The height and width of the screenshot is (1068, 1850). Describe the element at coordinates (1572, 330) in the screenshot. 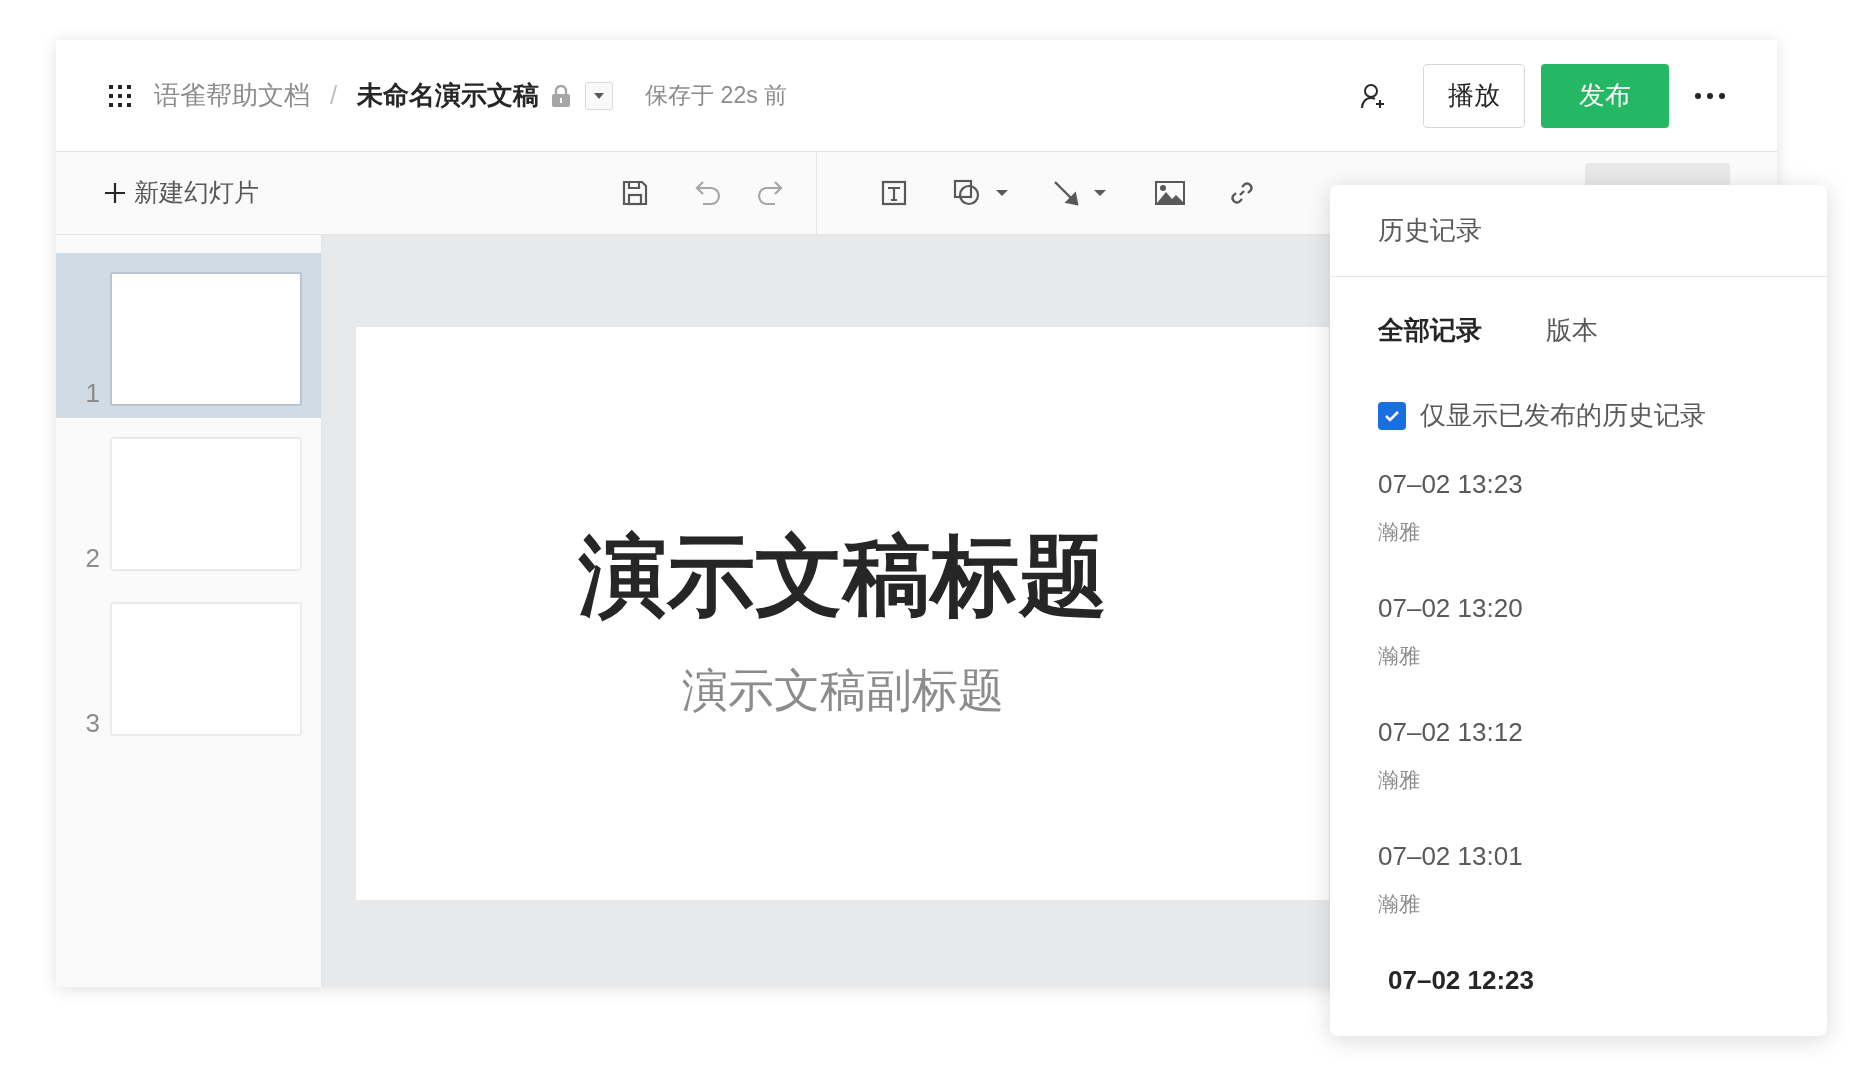

I see `panel-tab: 版本` at that location.